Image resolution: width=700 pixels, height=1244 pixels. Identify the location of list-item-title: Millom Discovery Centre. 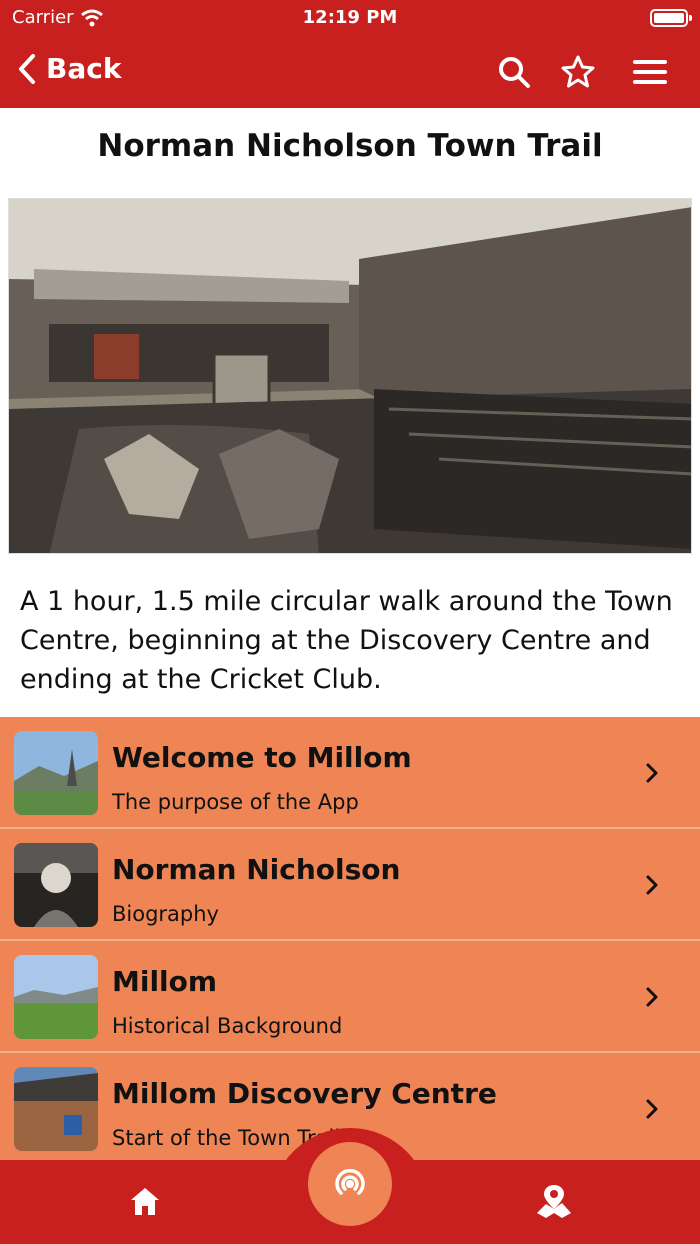
(304, 1093).